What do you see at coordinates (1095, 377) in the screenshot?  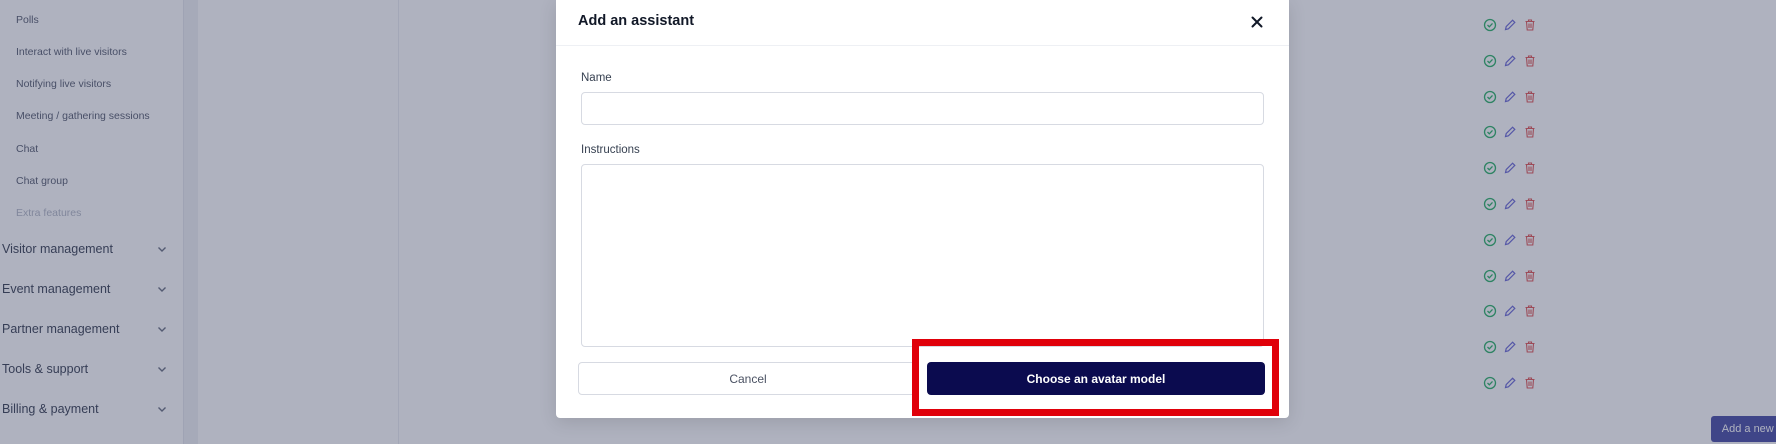 I see `highlight-box` at bounding box center [1095, 377].